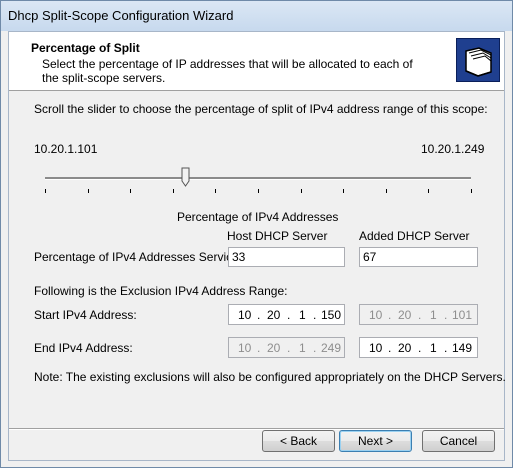  Describe the element at coordinates (258, 217) in the screenshot. I see `percentages-group-label: Percentage of IPv4 Addresses` at that location.